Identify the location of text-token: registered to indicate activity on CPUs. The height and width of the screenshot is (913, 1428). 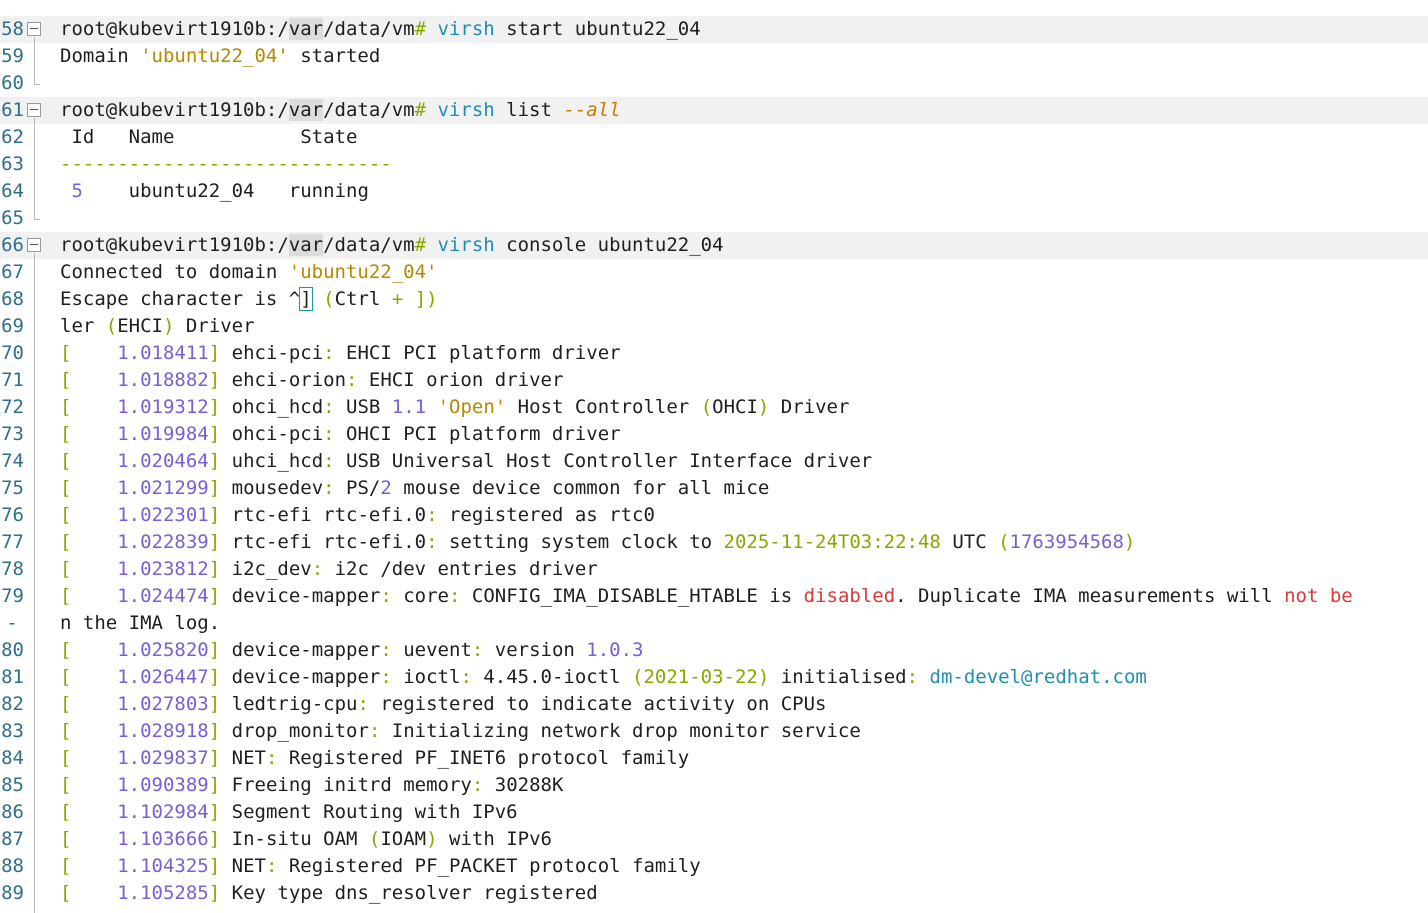
(597, 704).